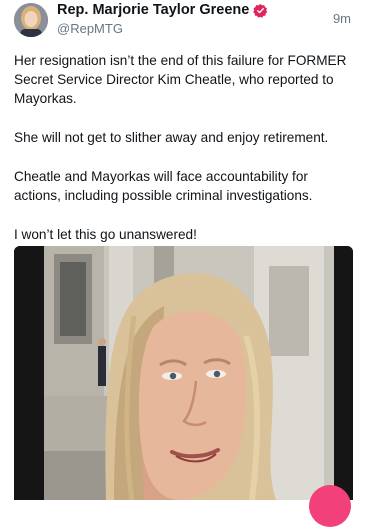  What do you see at coordinates (330, 506) in the screenshot?
I see `compose-button` at bounding box center [330, 506].